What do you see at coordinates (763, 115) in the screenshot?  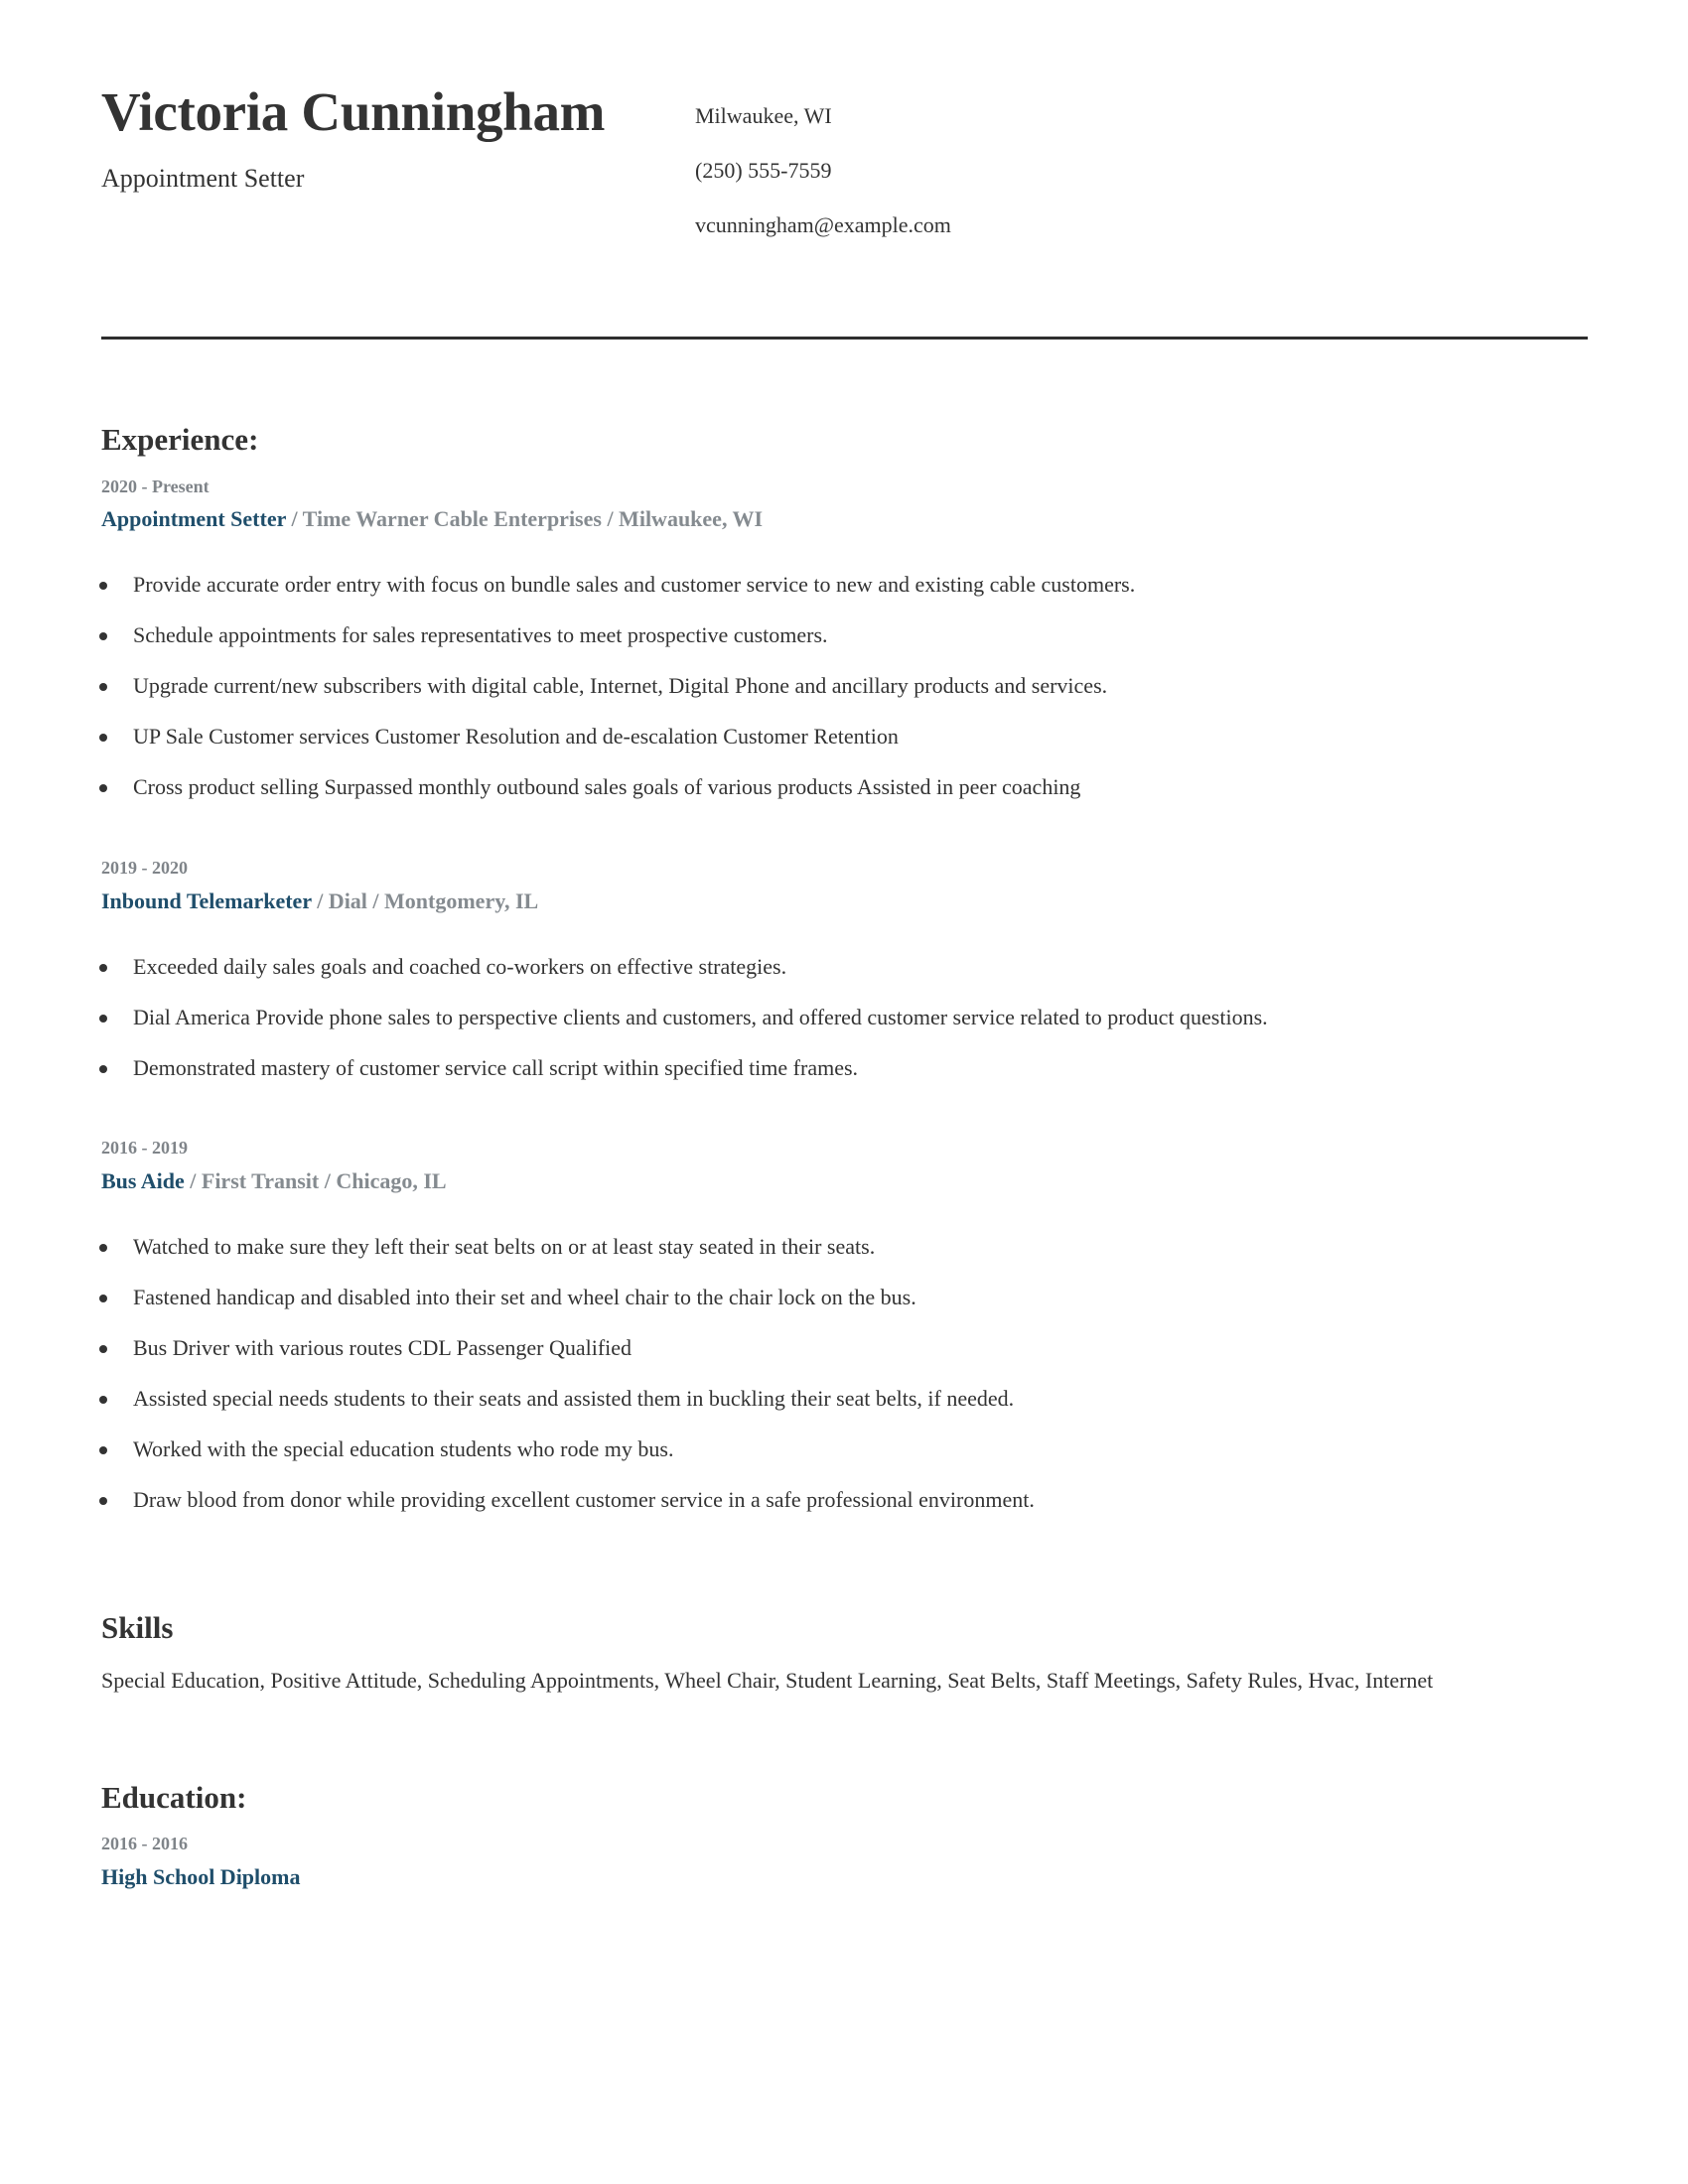 I see `contact-location: Milwaukee, WI` at bounding box center [763, 115].